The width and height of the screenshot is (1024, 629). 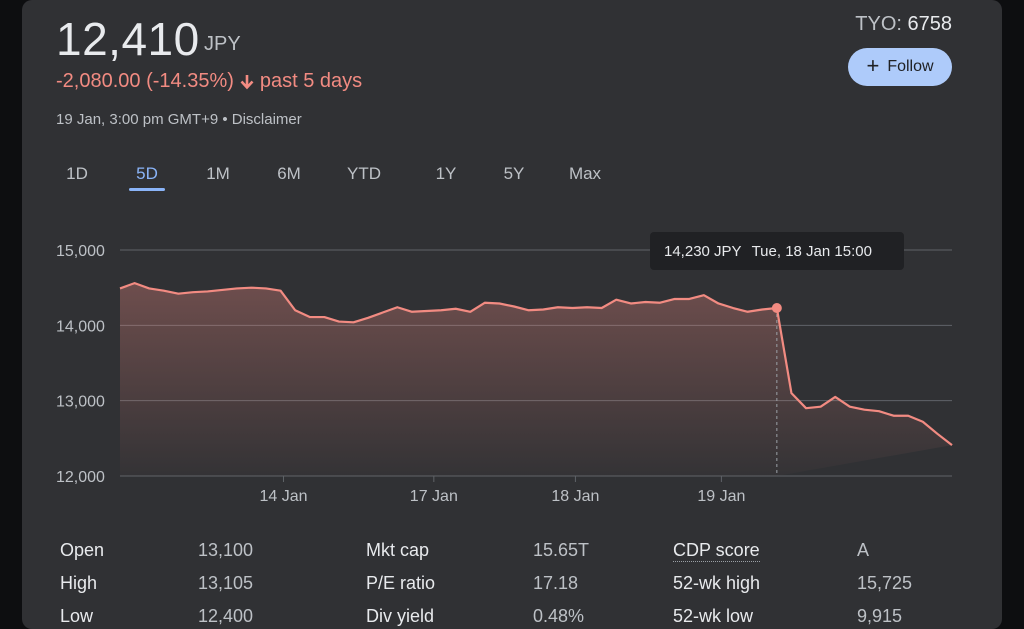 I want to click on active-tab-indicator, so click(x=147, y=189).